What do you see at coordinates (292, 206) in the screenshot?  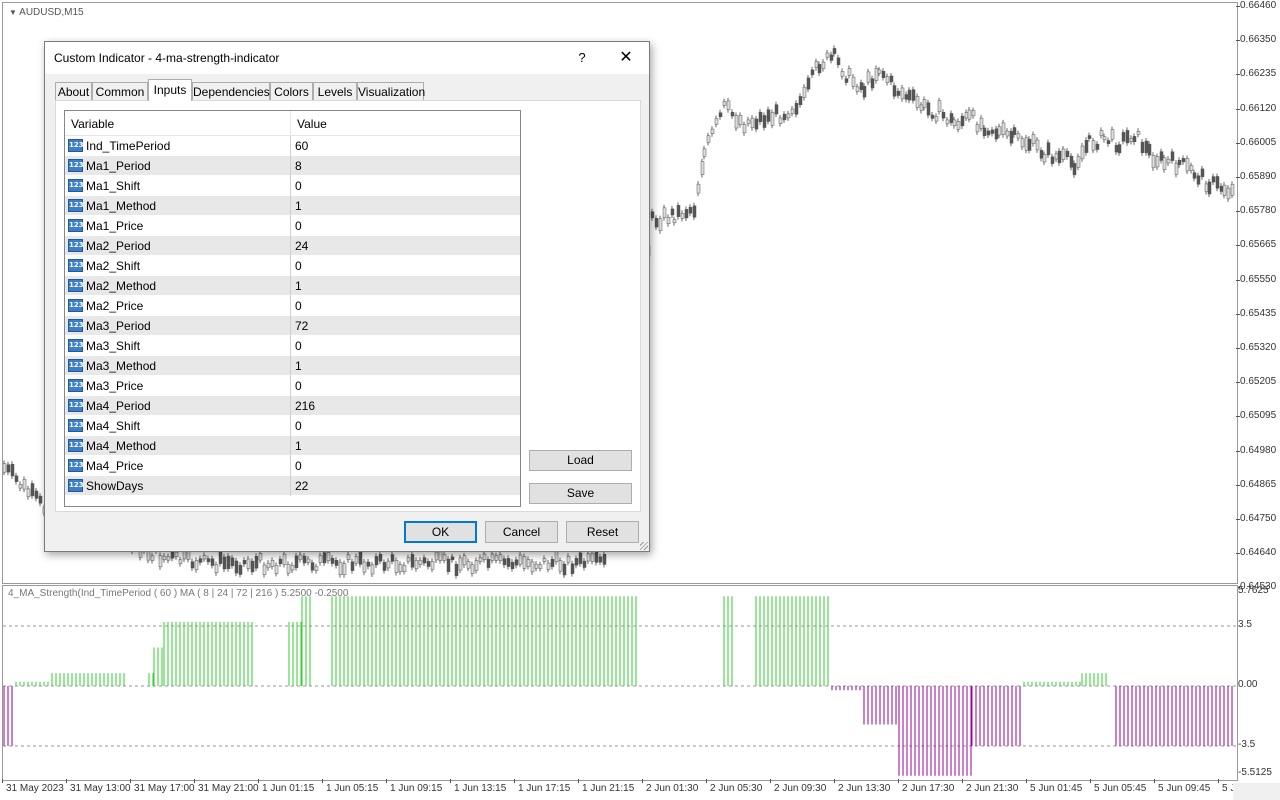 I see `param-row: 123 Ma1_Method 1` at bounding box center [292, 206].